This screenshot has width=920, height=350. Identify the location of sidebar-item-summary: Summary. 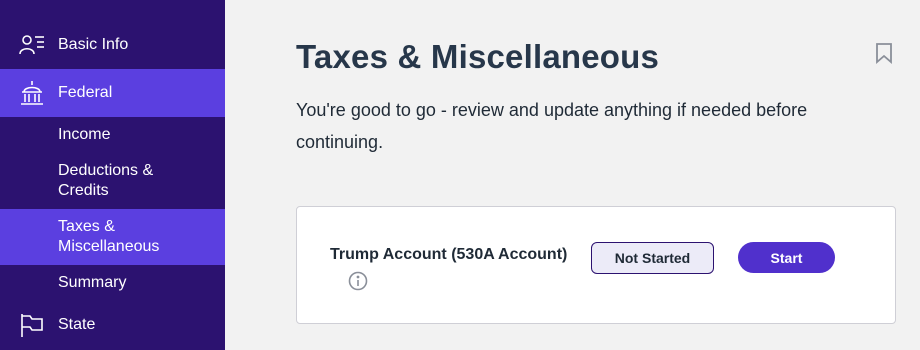
(112, 283).